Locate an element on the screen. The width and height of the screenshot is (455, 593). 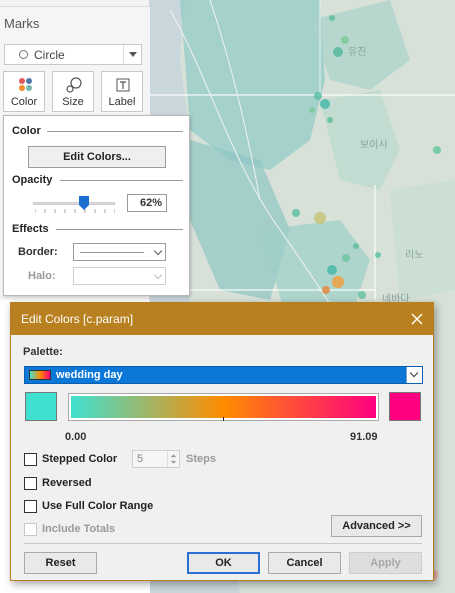
palette-label: Palette: is located at coordinates (43, 352).